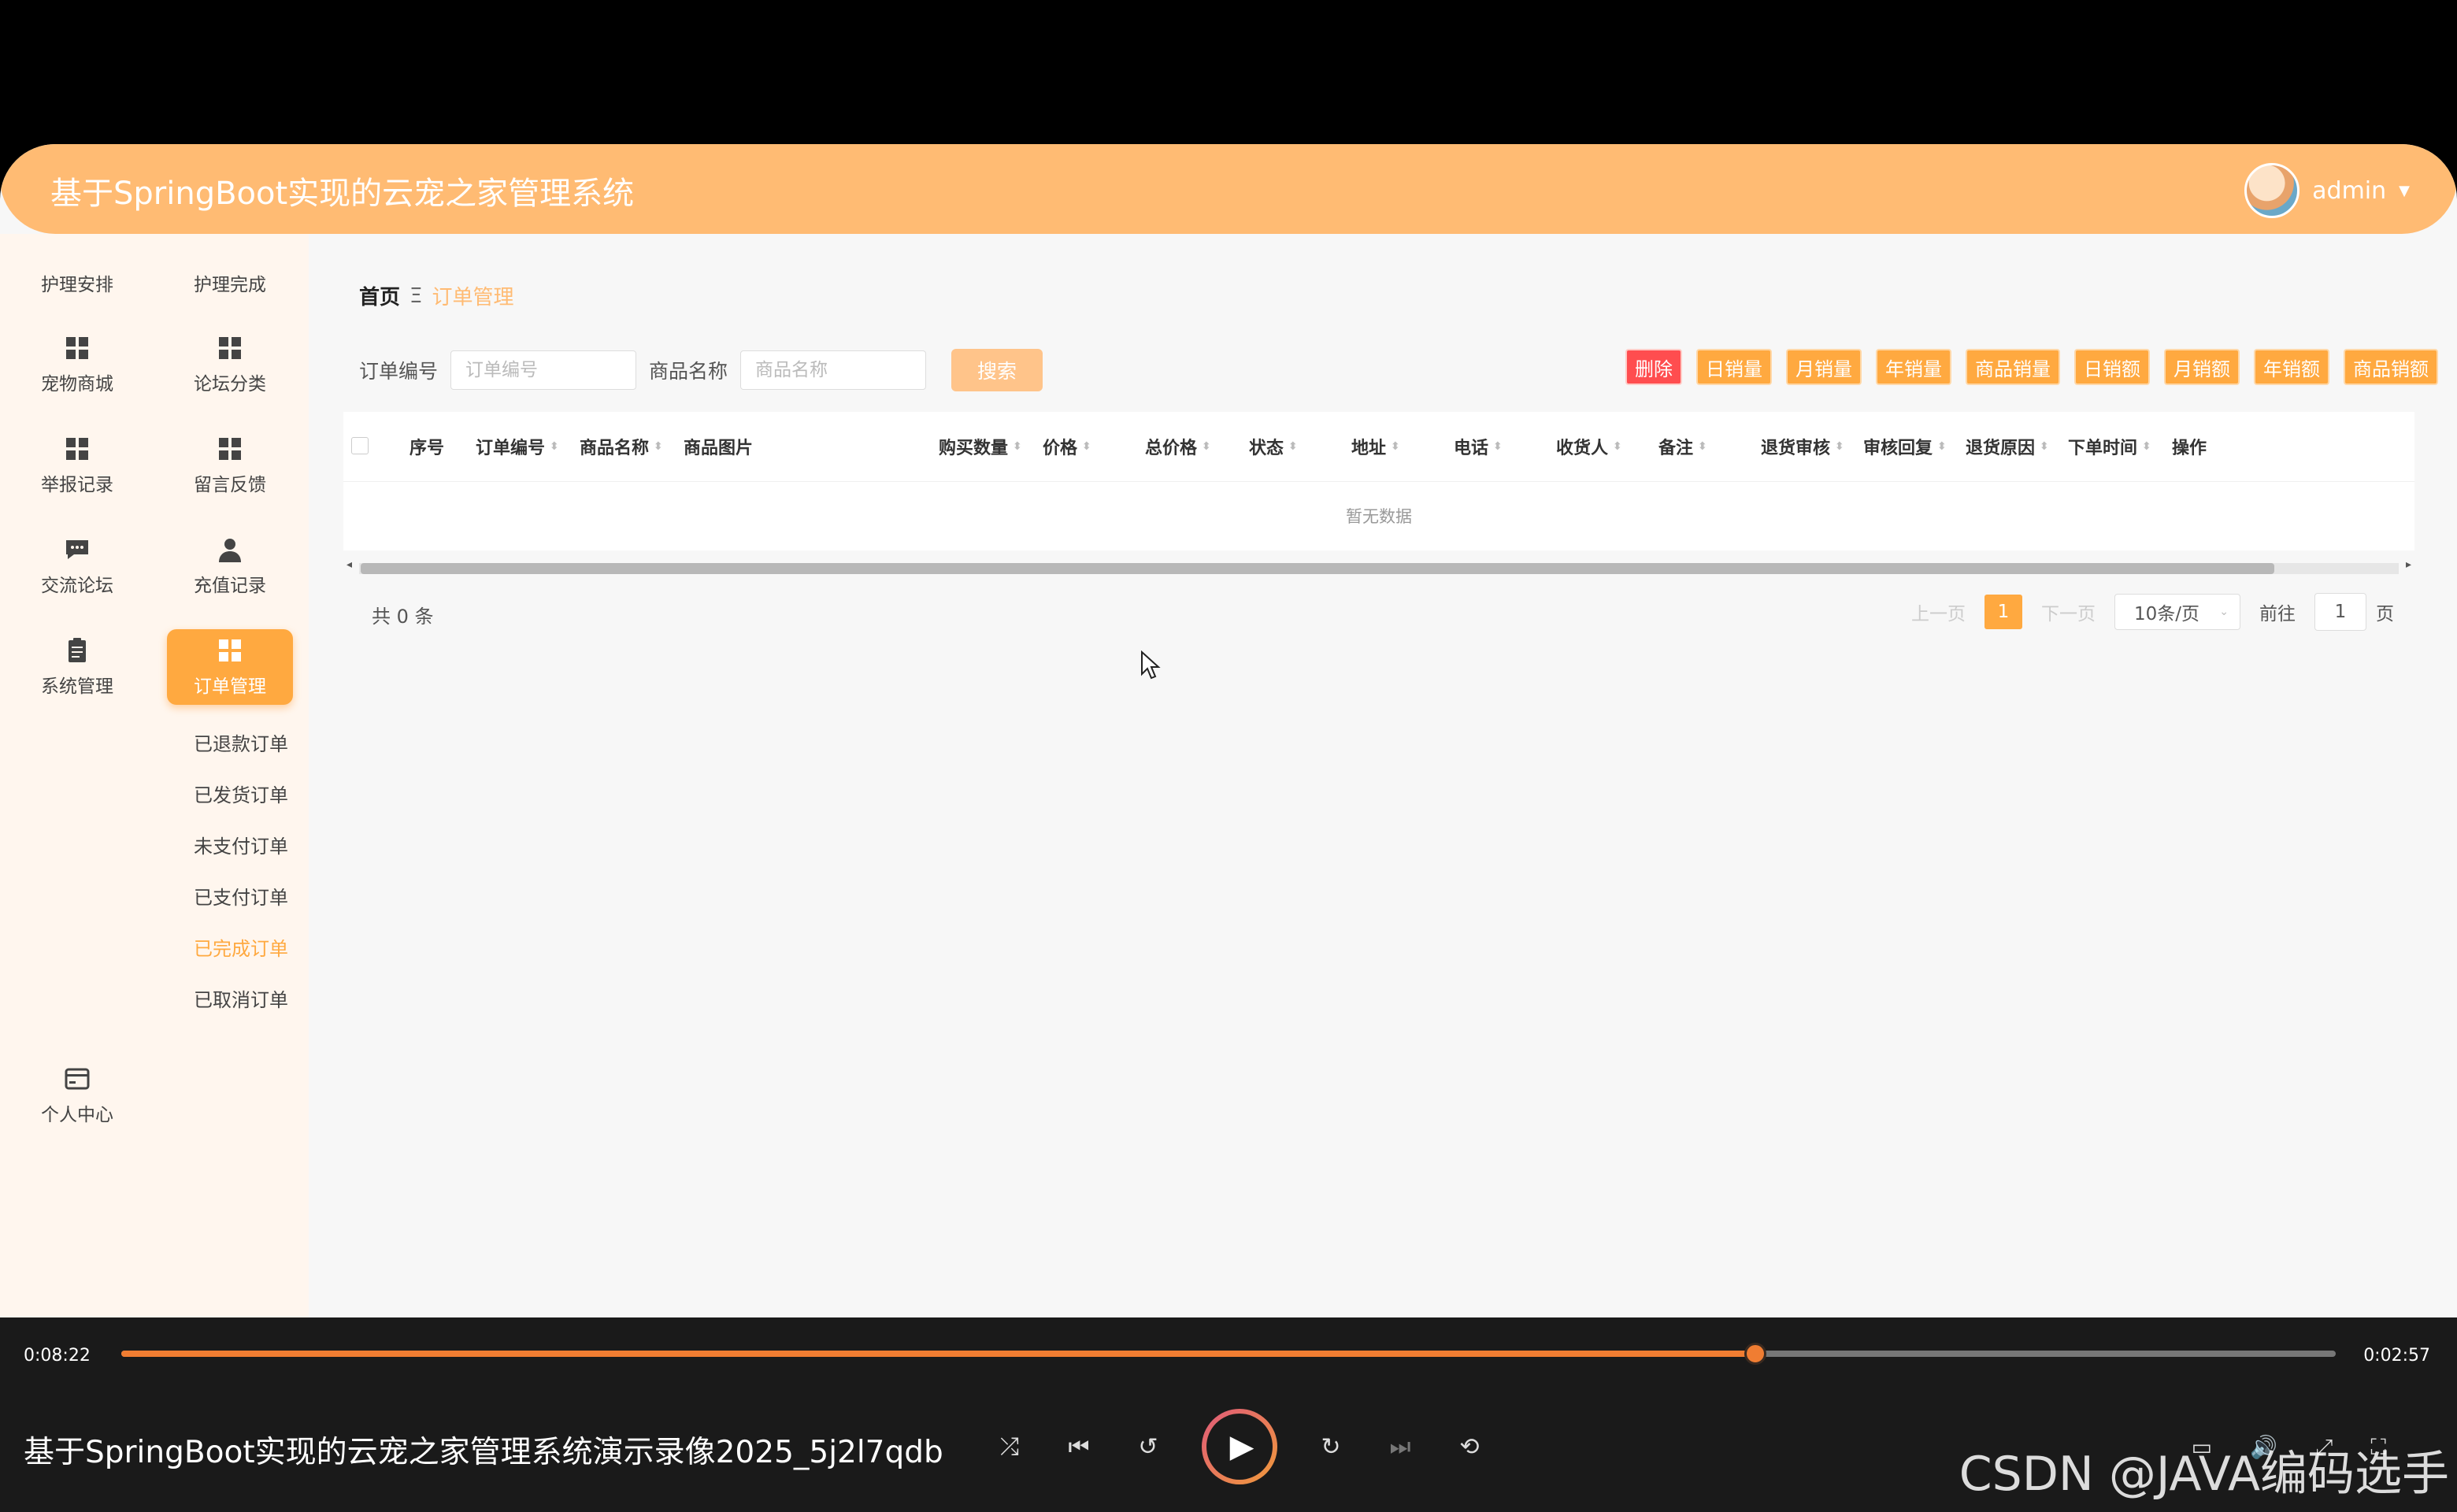 This screenshot has width=2457, height=1512. I want to click on playback-controls: ⤮ ⏮ ↺ ▶ ↻ ⏭ ⟲, so click(1239, 1446).